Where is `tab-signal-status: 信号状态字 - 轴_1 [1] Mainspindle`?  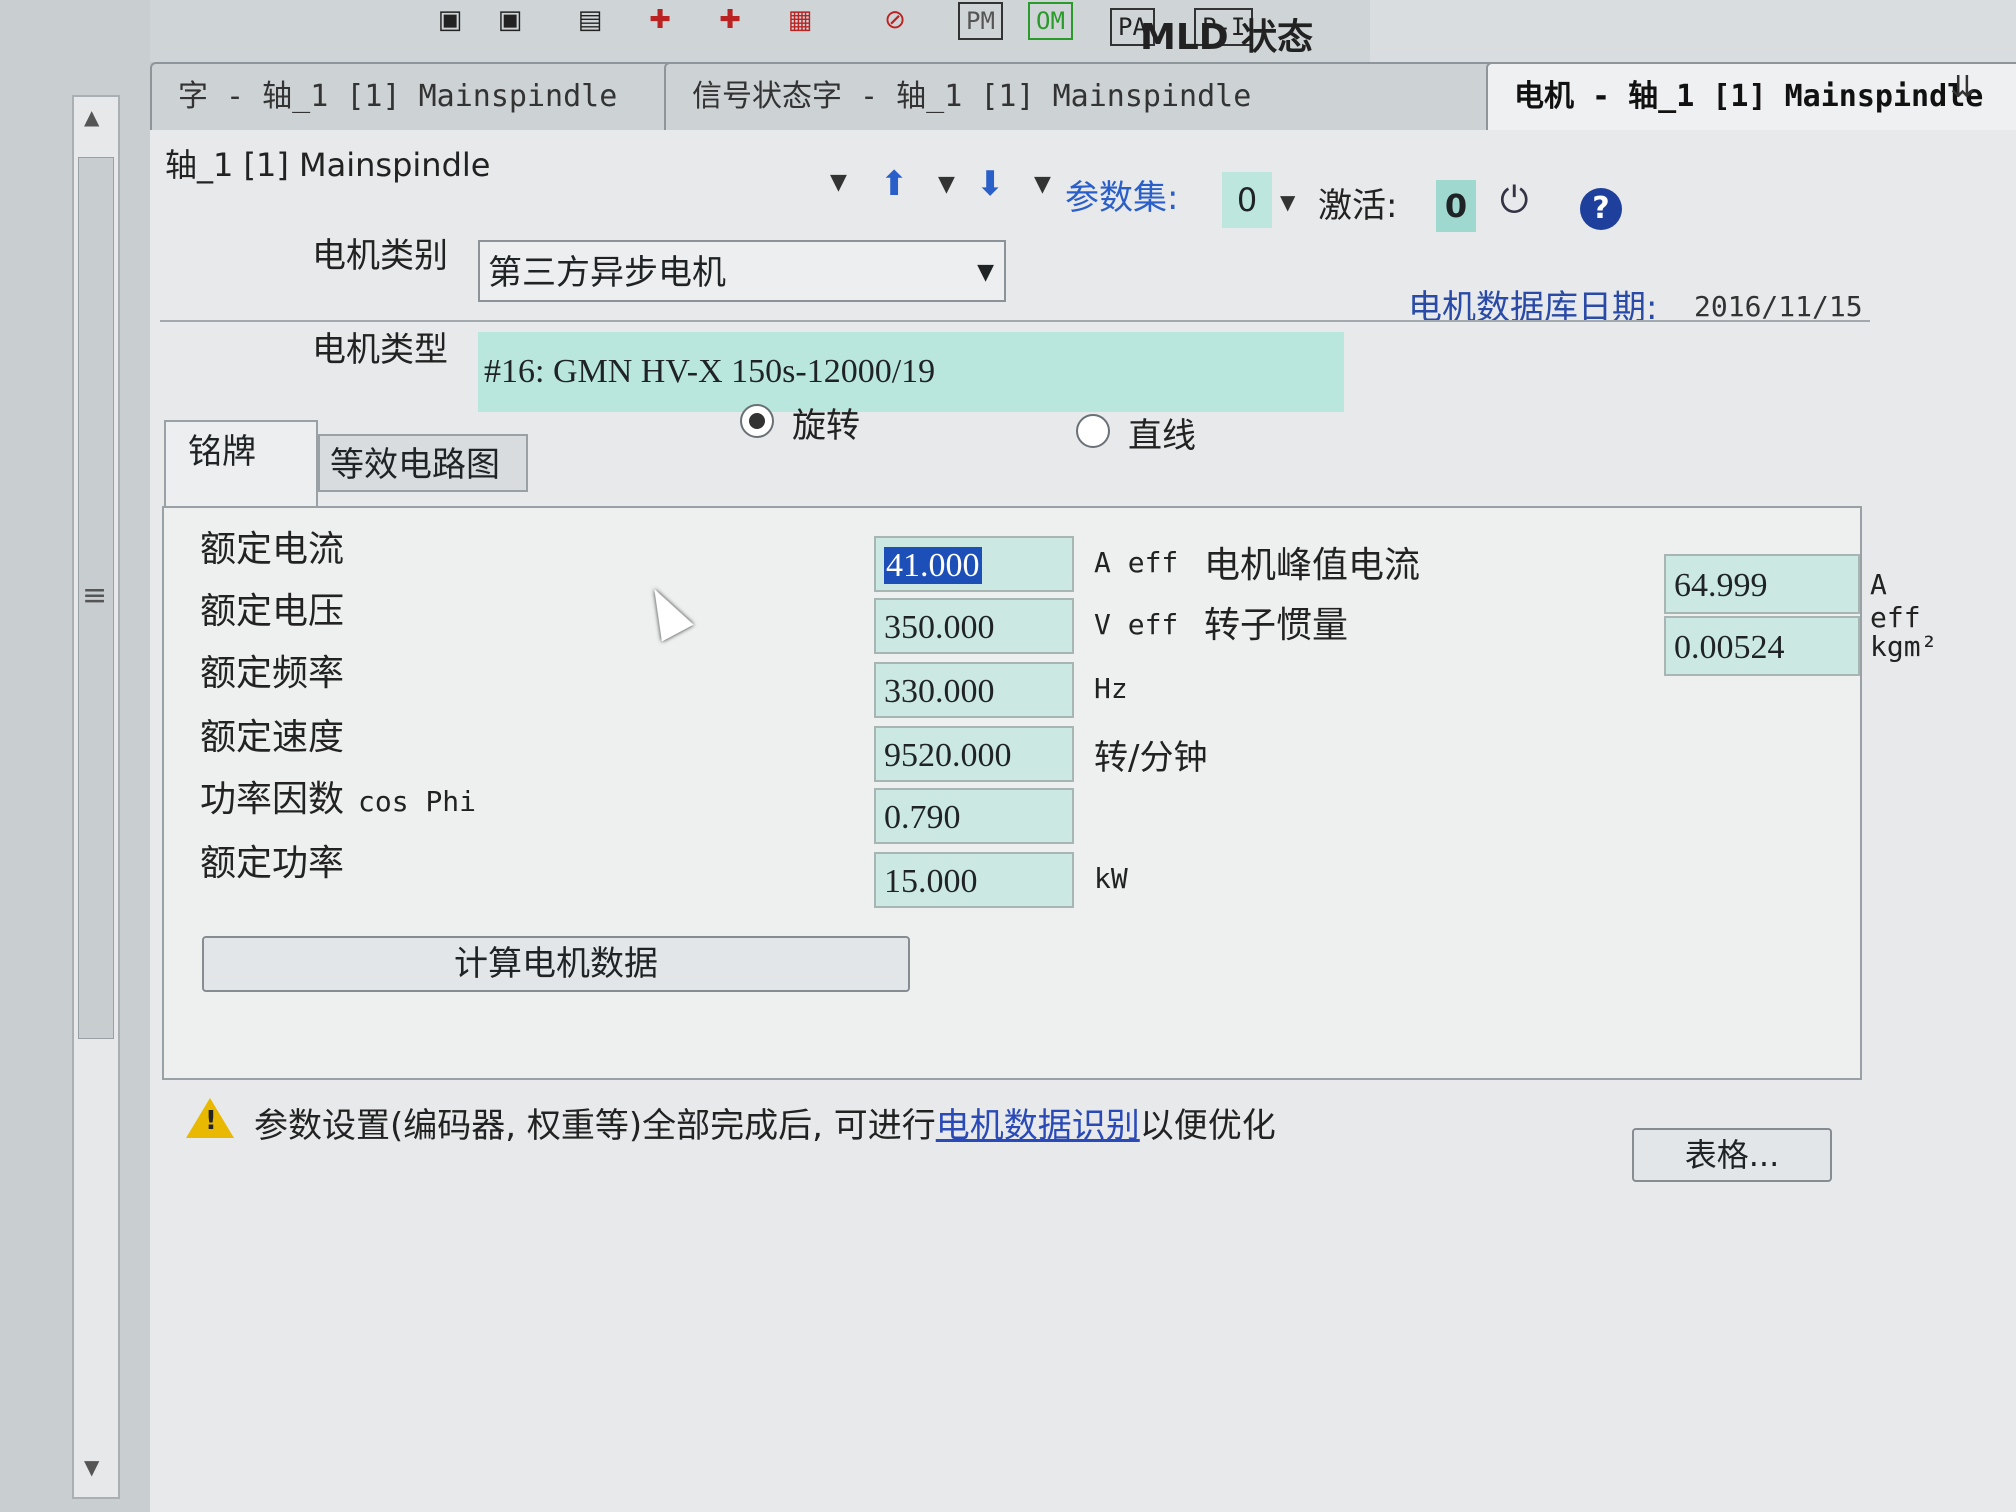
tab-signal-status: 信号状态字 - 轴_1 [1] Mainspindle is located at coordinates (1097, 96).